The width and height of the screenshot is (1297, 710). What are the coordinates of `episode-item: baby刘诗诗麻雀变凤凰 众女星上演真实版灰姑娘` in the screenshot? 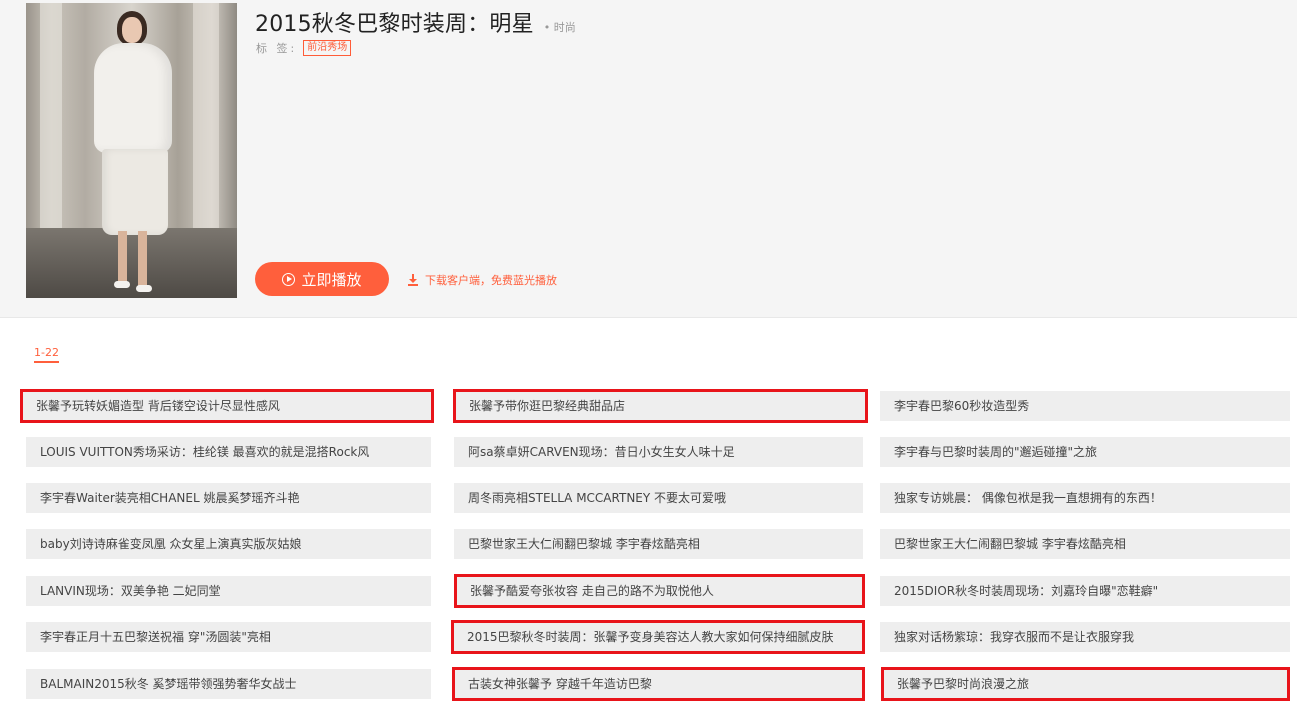 It's located at (228, 544).